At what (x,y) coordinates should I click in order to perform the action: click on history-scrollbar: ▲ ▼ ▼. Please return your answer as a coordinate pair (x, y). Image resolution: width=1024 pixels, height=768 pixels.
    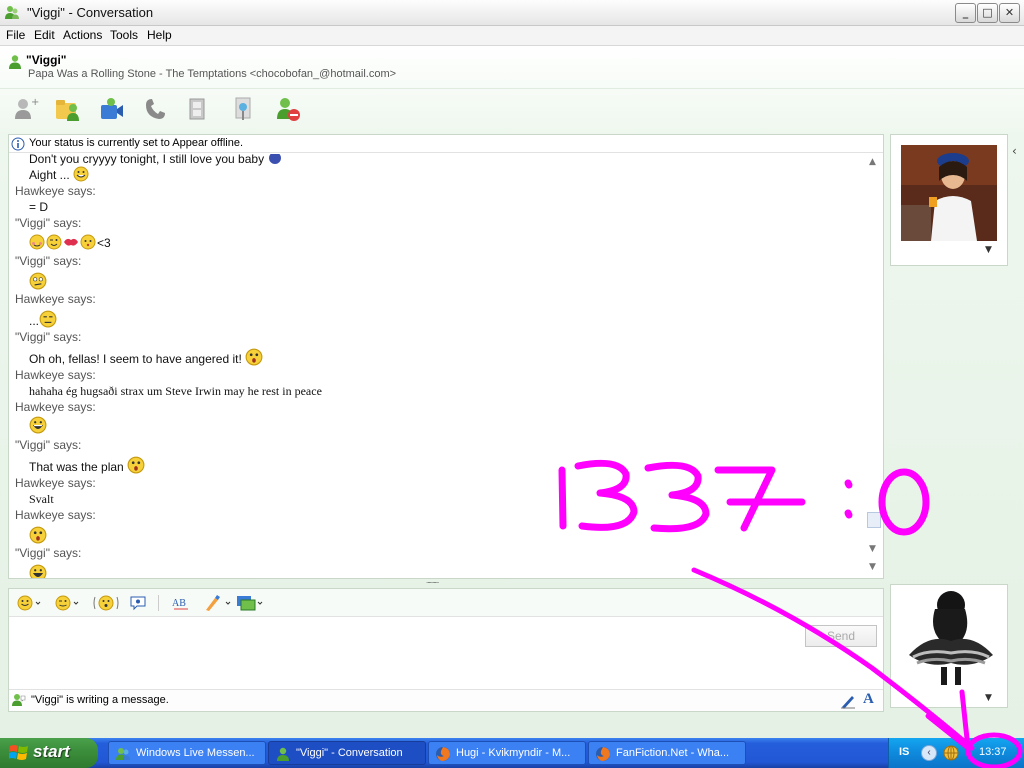
    Looking at the image, I should click on (874, 366).